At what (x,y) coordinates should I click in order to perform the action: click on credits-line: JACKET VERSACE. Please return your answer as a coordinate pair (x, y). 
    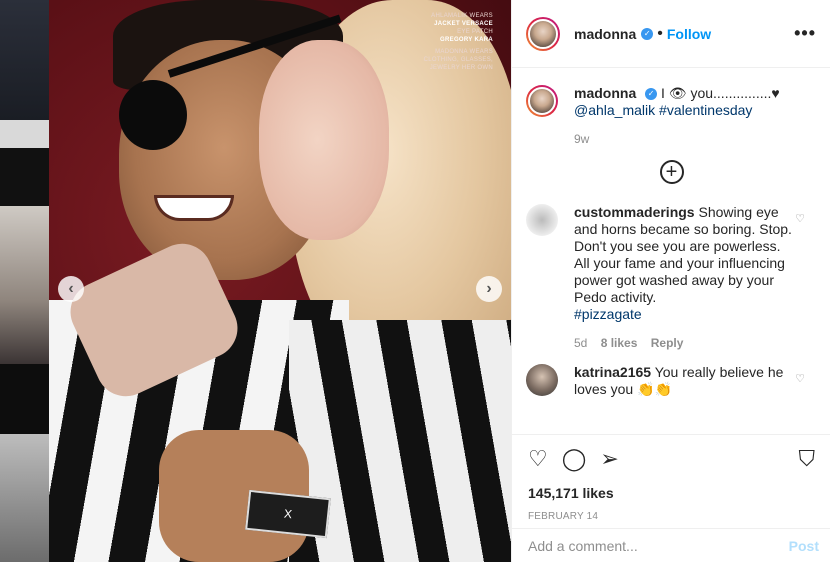
    Looking at the image, I should click on (463, 24).